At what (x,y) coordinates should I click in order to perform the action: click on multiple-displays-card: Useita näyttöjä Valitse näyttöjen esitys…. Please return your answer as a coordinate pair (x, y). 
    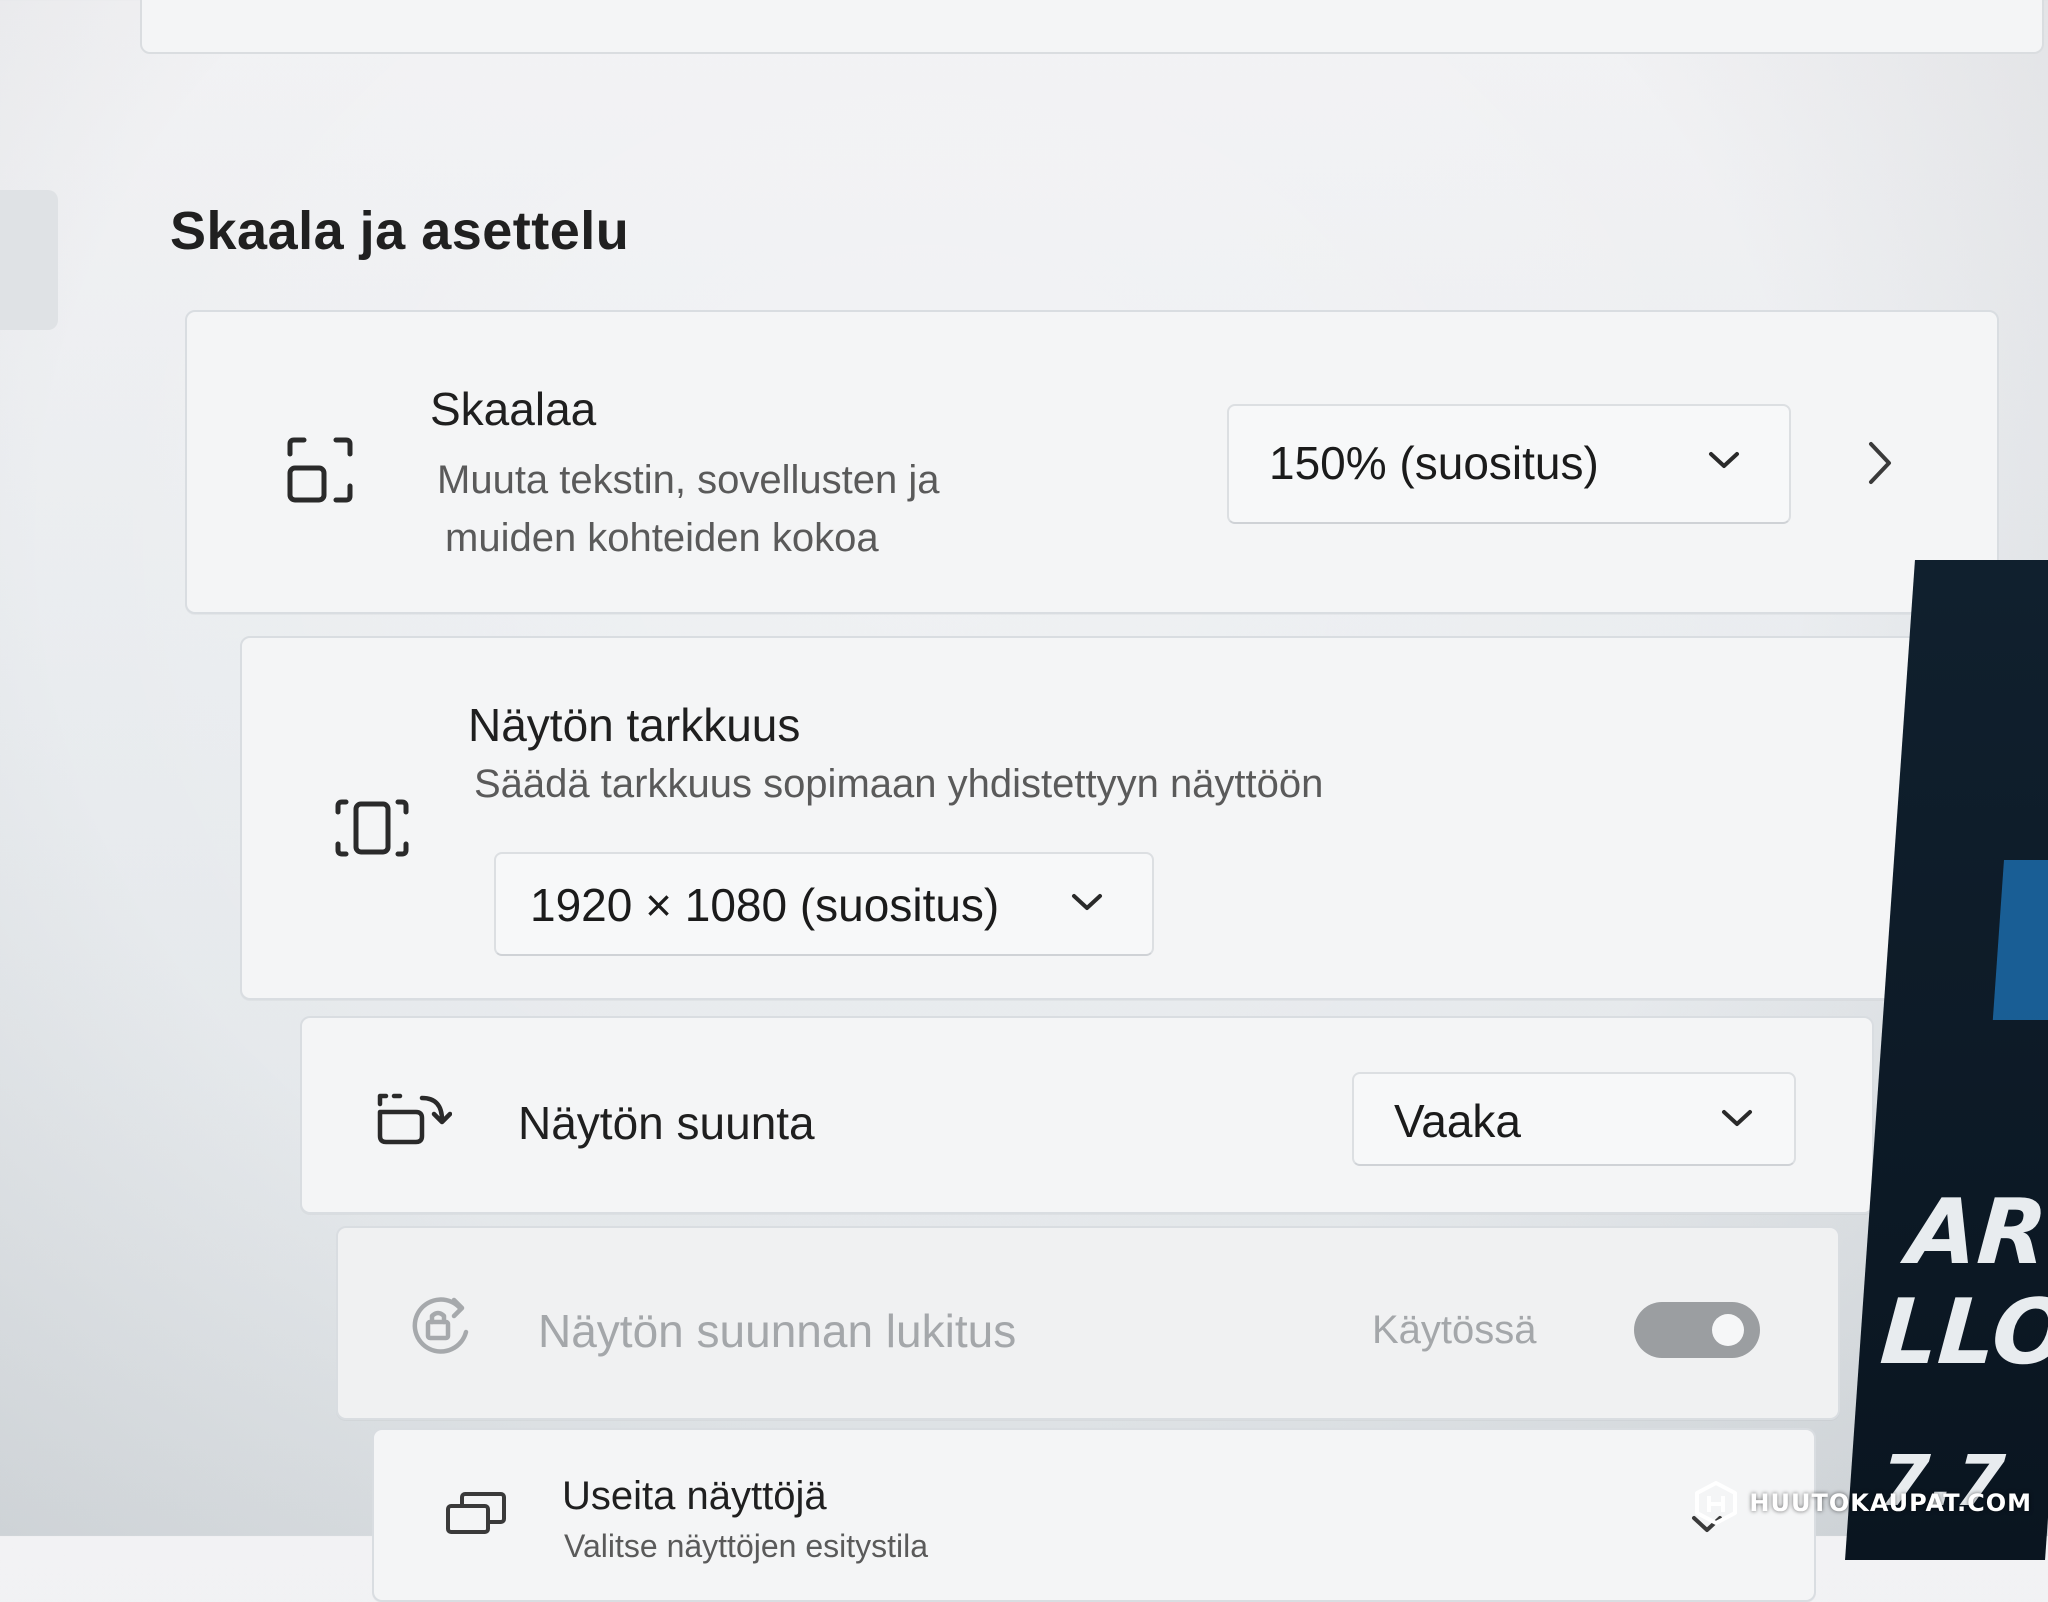
    Looking at the image, I should click on (1094, 1515).